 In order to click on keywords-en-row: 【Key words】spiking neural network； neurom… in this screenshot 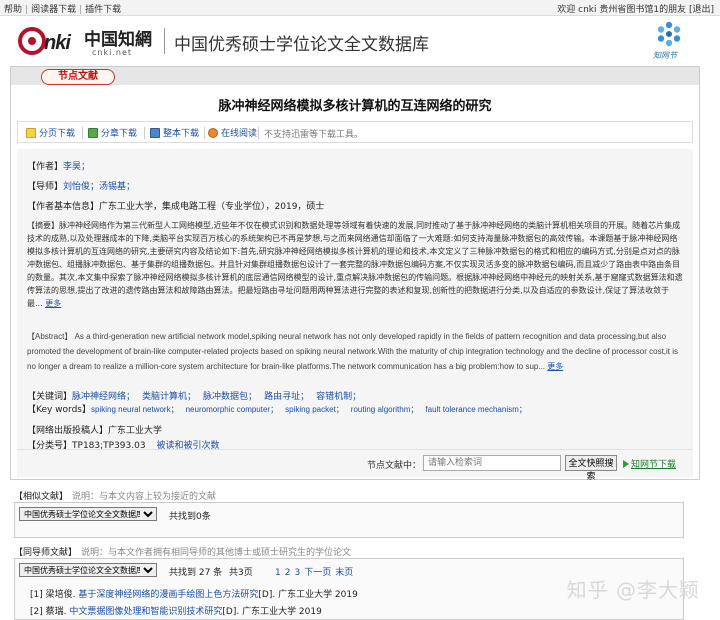, I will do `click(280, 408)`.